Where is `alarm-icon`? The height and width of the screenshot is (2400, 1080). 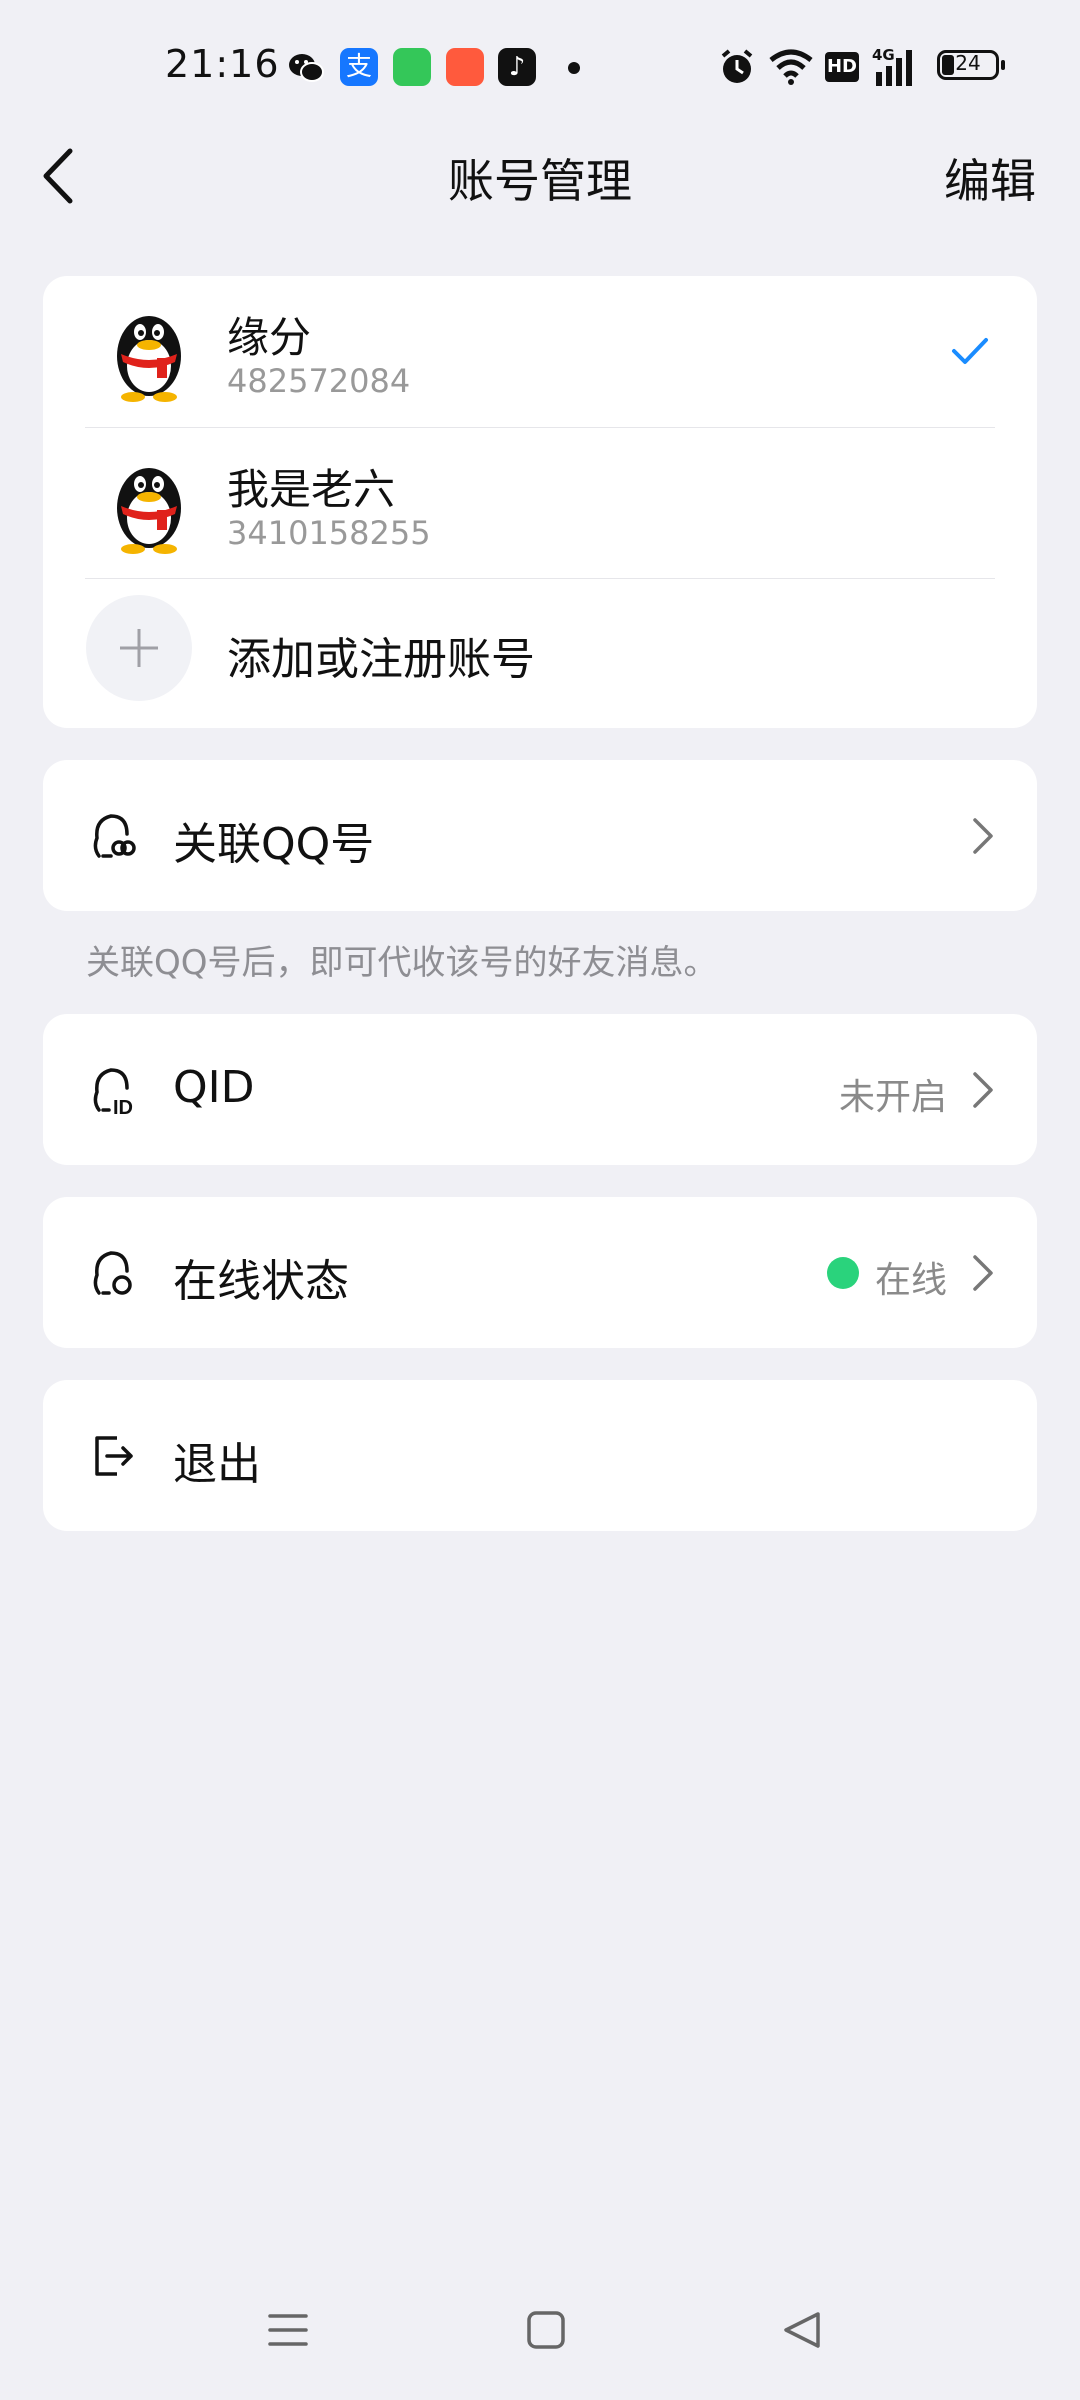
alarm-icon is located at coordinates (737, 66).